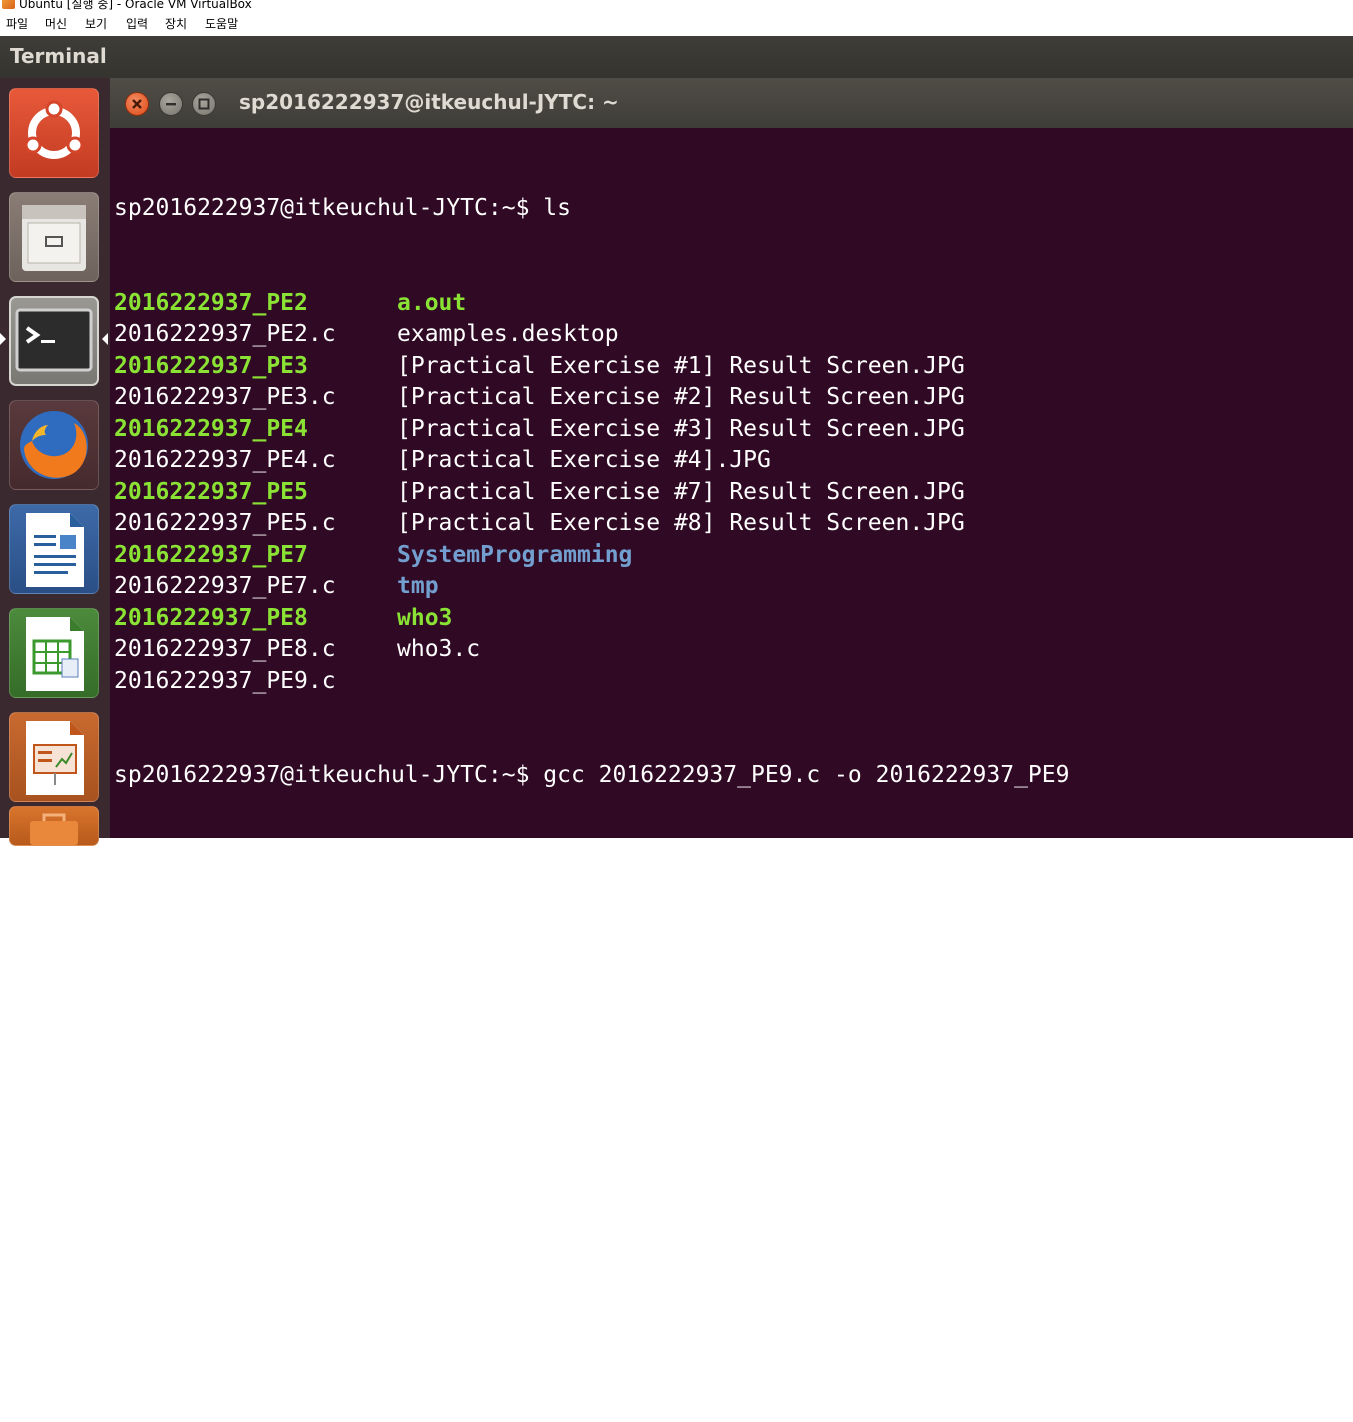  Describe the element at coordinates (54, 133) in the screenshot. I see `ubuntu-dash-icon` at that location.